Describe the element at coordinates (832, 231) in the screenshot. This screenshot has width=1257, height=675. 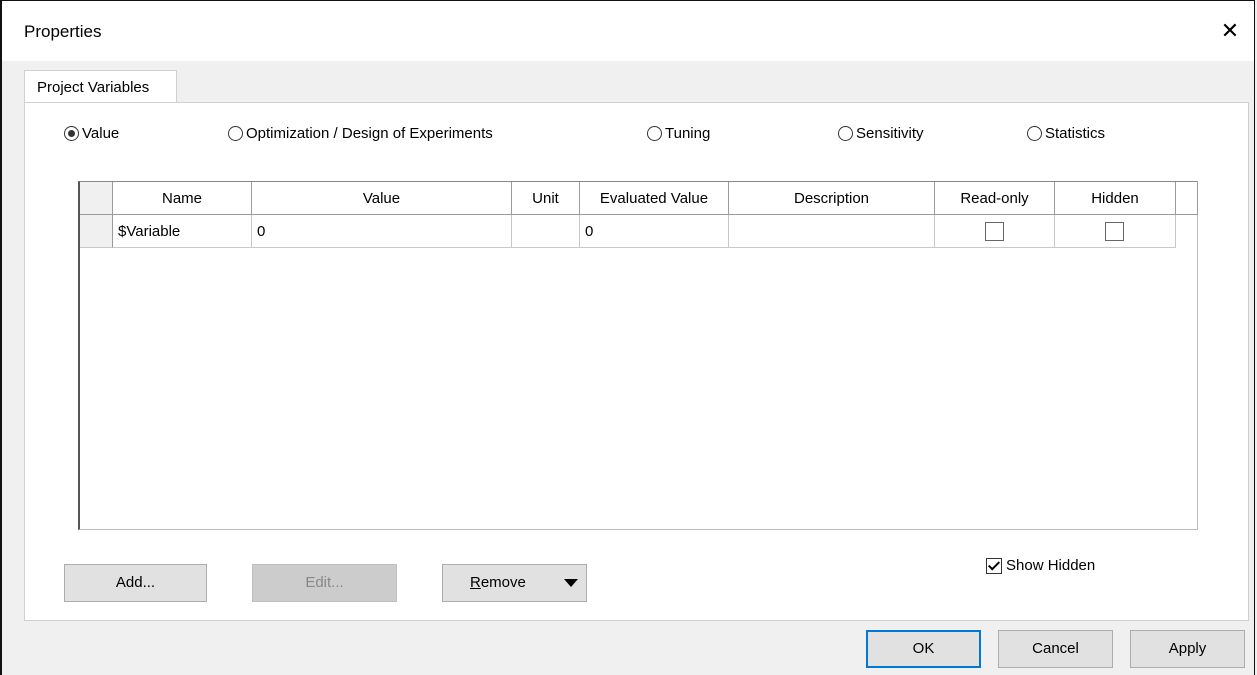
I see `cell-description` at that location.